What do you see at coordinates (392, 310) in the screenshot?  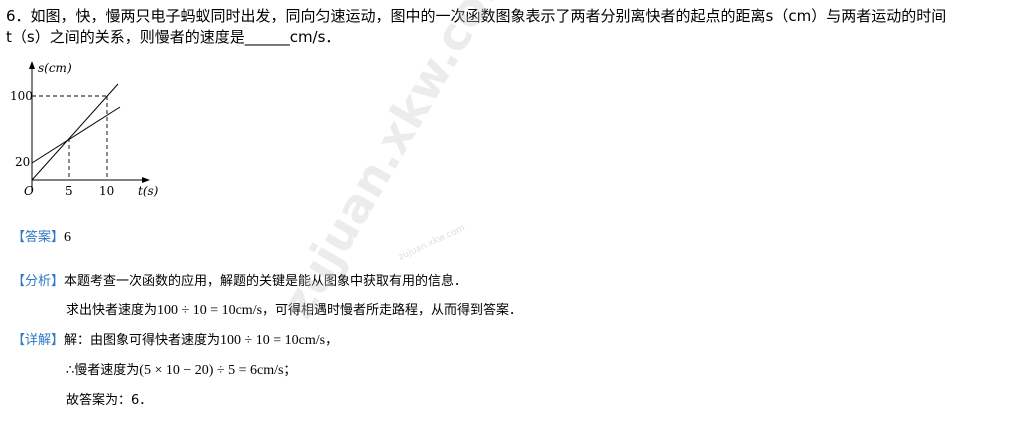 I see `analysis-line-2-suffix: ，可得相遇时慢者所走路程，从而得到答案．` at bounding box center [392, 310].